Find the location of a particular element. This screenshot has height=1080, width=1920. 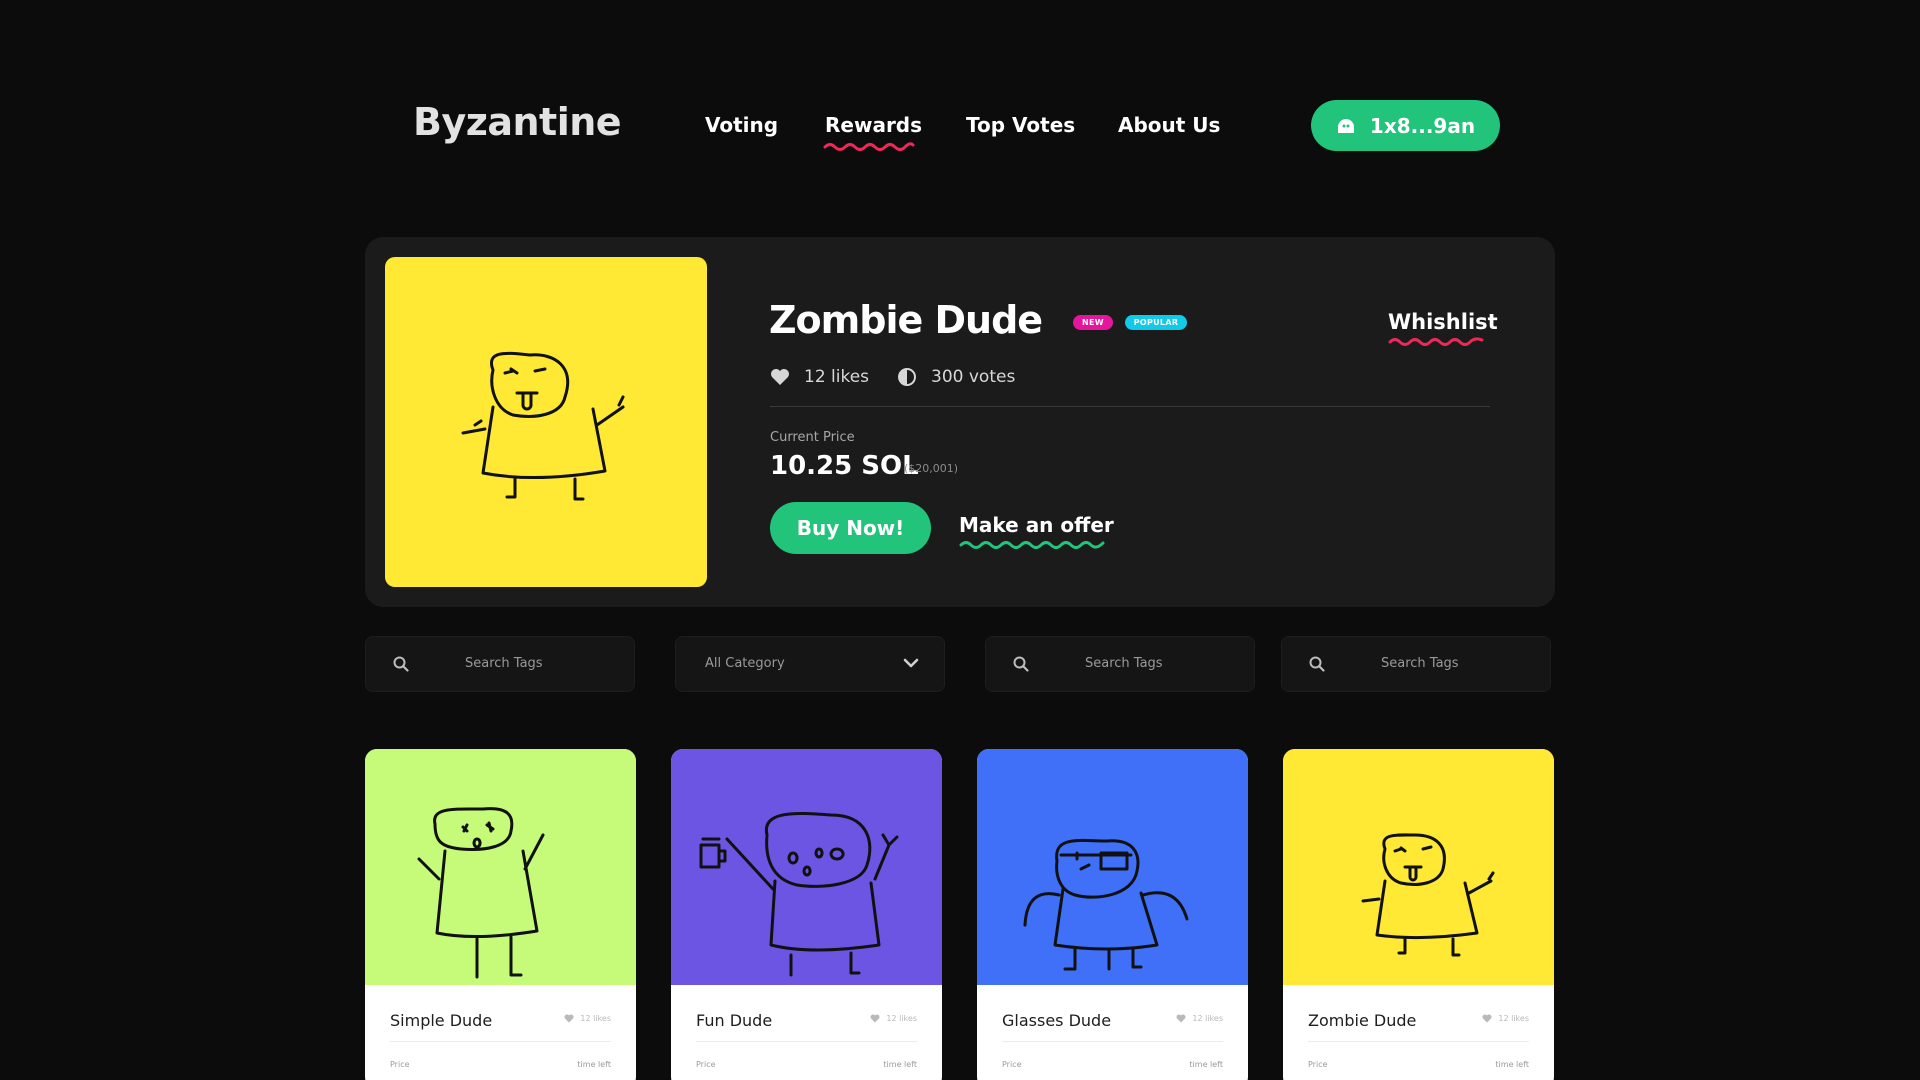

wishlist-label: Whishlist is located at coordinates (1443, 322).